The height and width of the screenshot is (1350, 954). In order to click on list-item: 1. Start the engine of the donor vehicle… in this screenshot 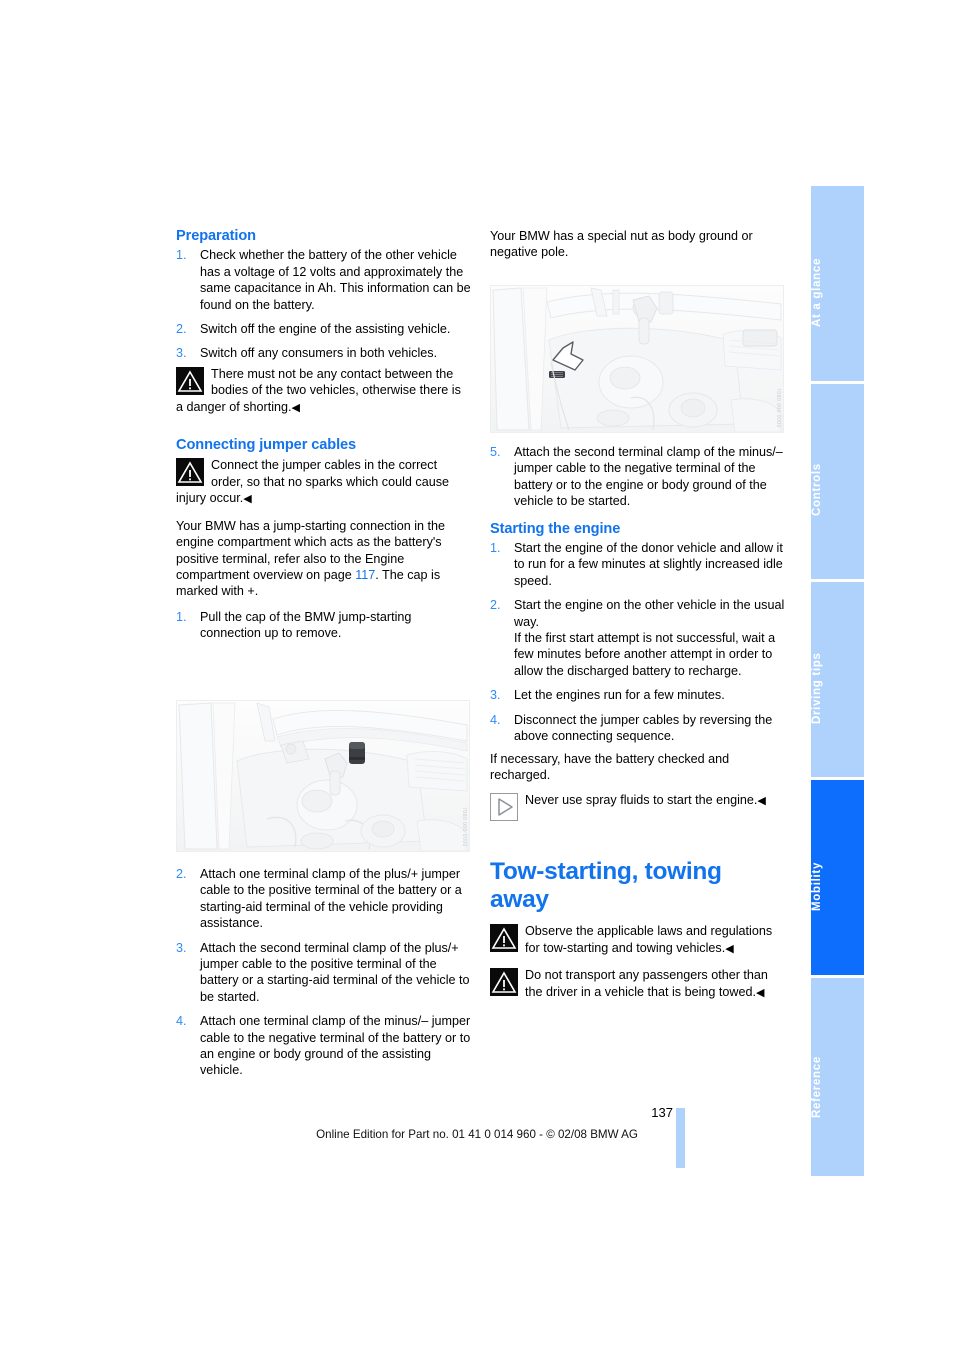, I will do `click(637, 564)`.